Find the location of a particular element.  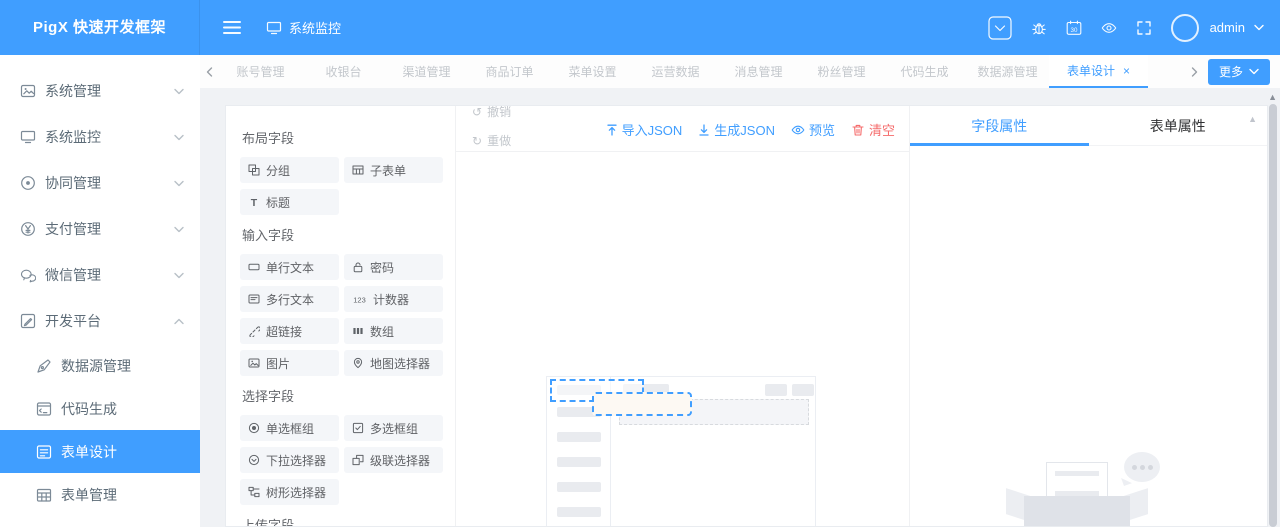

palette-item: 子表单 is located at coordinates (393, 170).